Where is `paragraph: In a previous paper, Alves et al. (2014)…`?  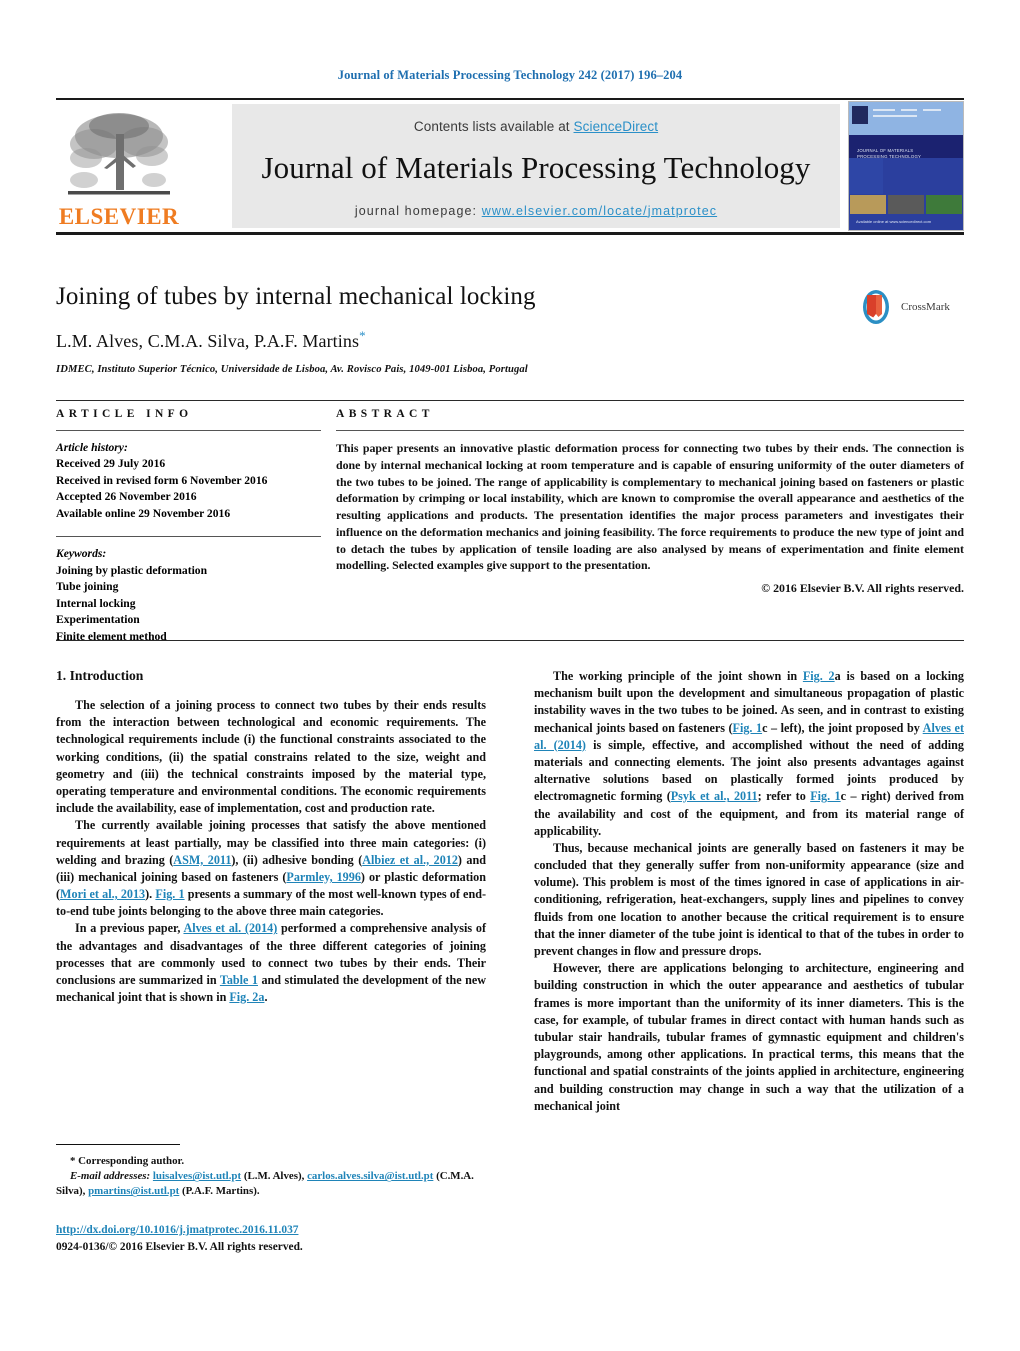
paragraph: In a previous paper, Alves et al. (2014)… is located at coordinates (271, 963).